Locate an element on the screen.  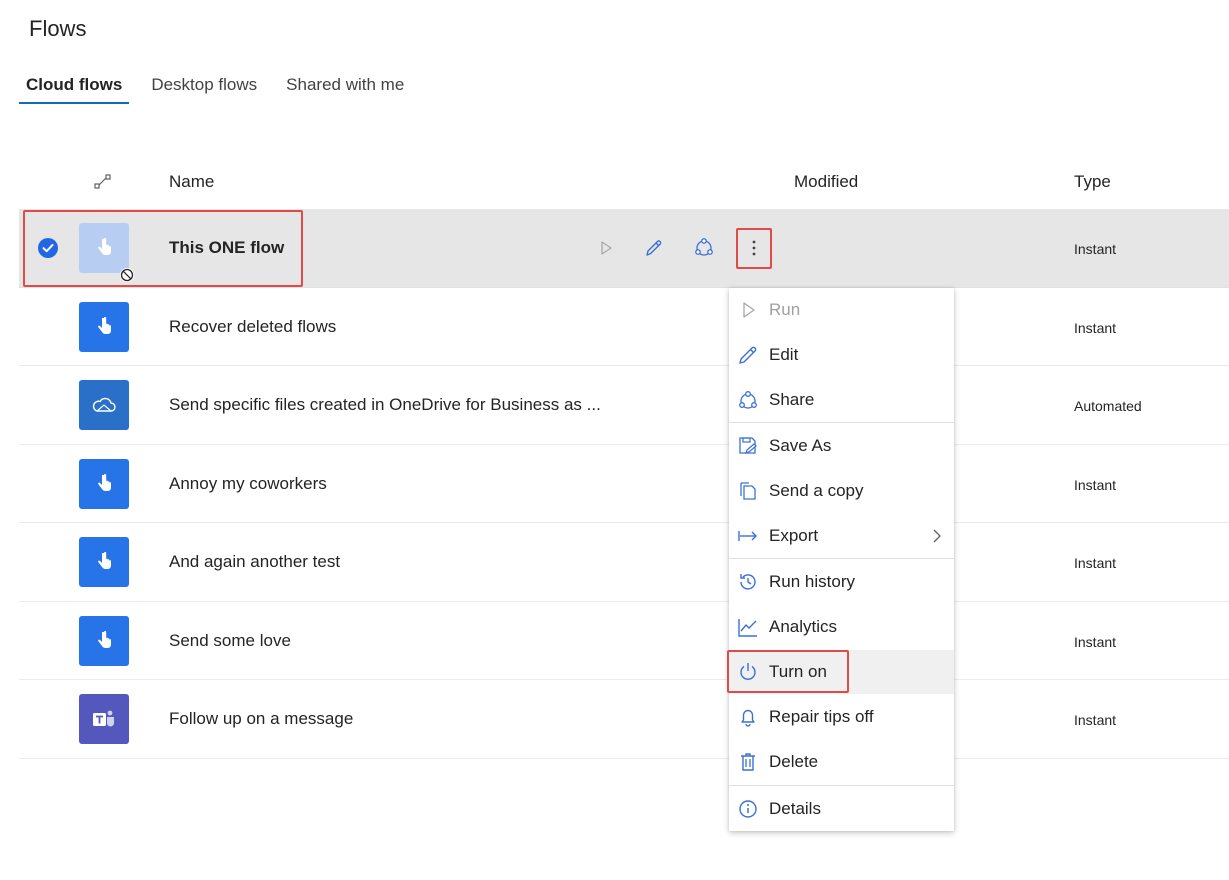
menu-item-label: Turn on is located at coordinates (798, 671).